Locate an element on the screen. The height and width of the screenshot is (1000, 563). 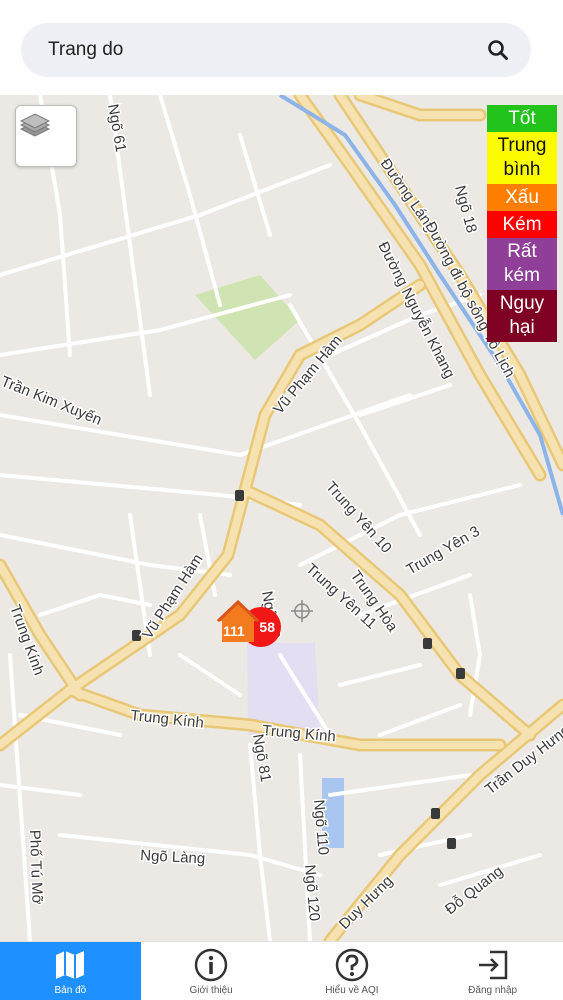
help-icon is located at coordinates (352, 965).